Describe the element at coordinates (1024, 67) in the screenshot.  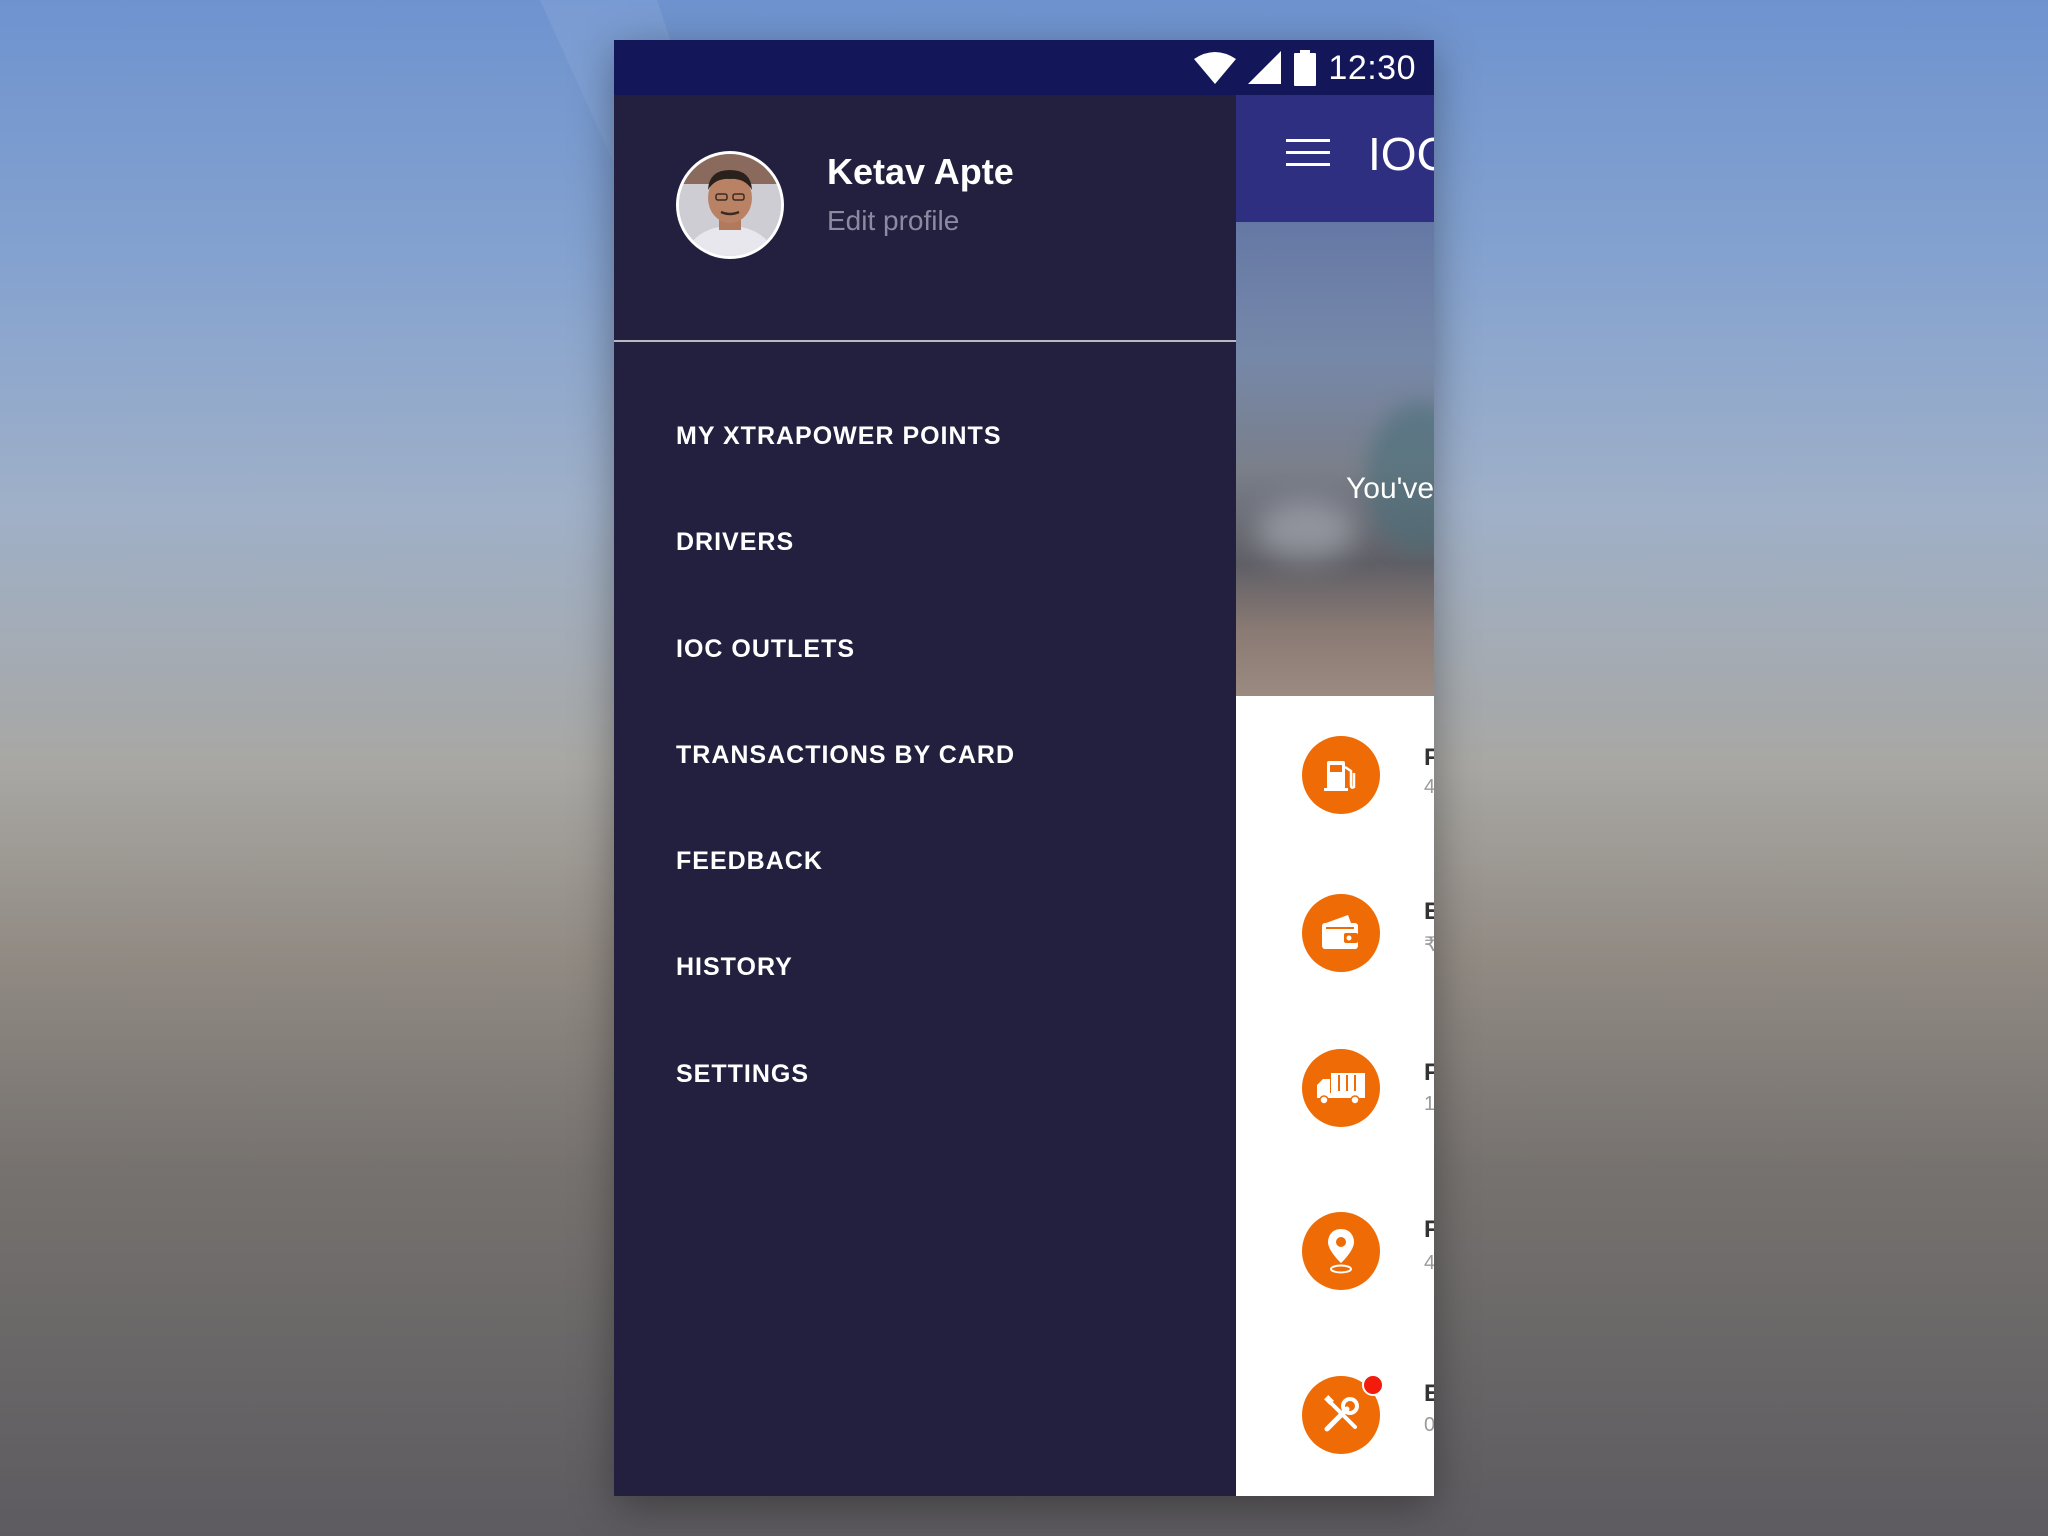
I see `status-bar: 12:30` at that location.